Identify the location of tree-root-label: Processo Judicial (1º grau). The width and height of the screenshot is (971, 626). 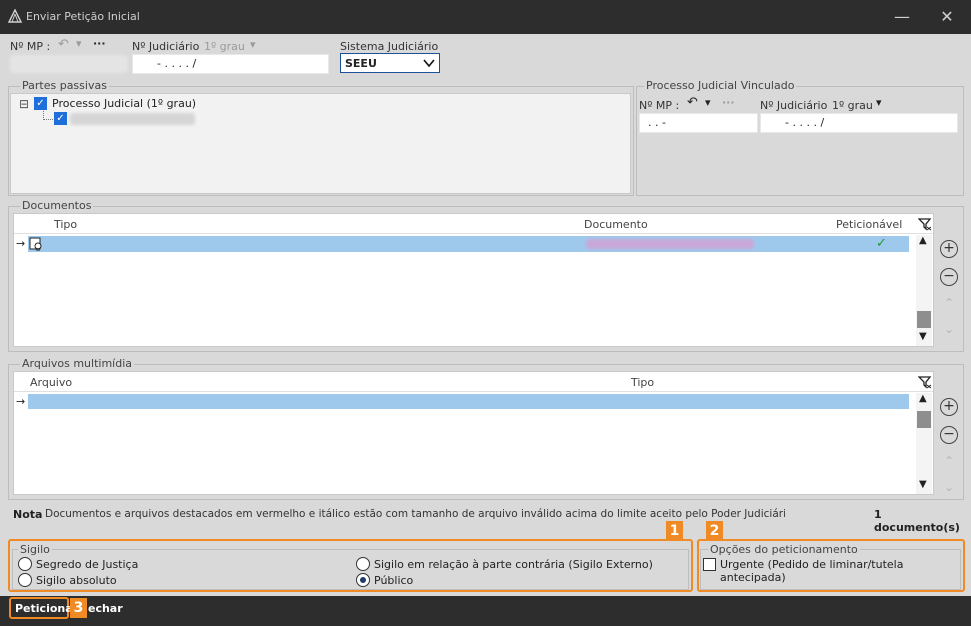
(124, 103).